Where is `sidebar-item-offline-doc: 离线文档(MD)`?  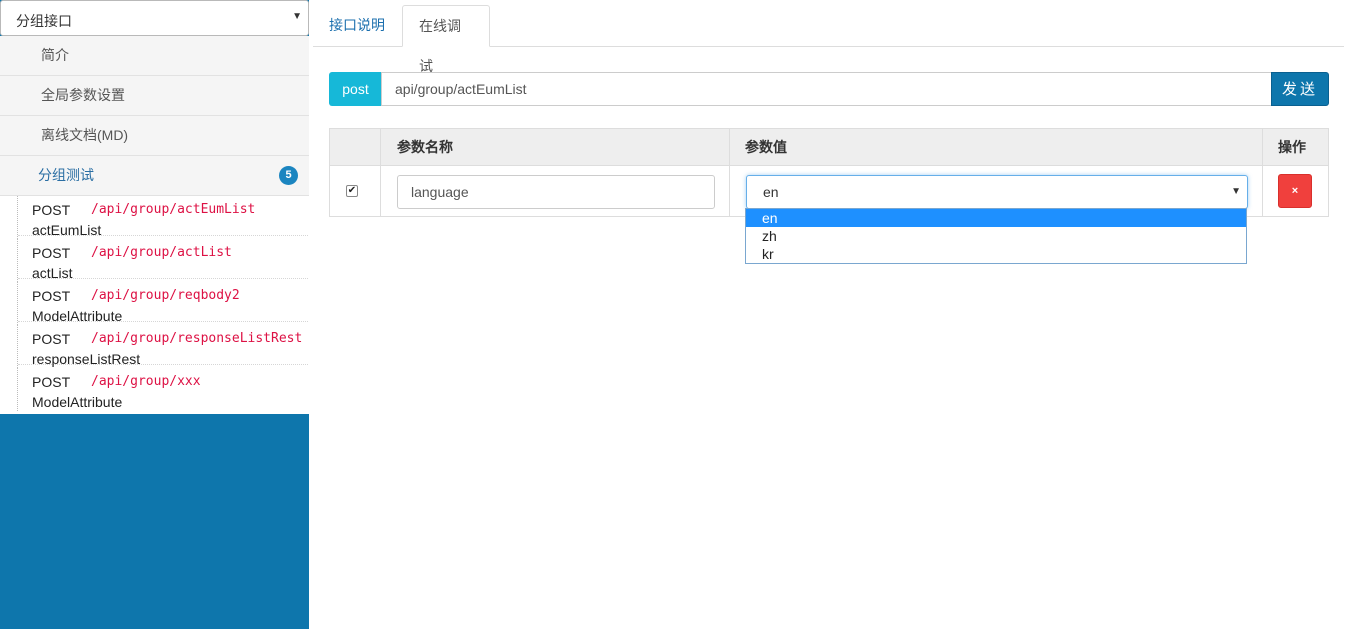 sidebar-item-offline-doc: 离线文档(MD) is located at coordinates (154, 136).